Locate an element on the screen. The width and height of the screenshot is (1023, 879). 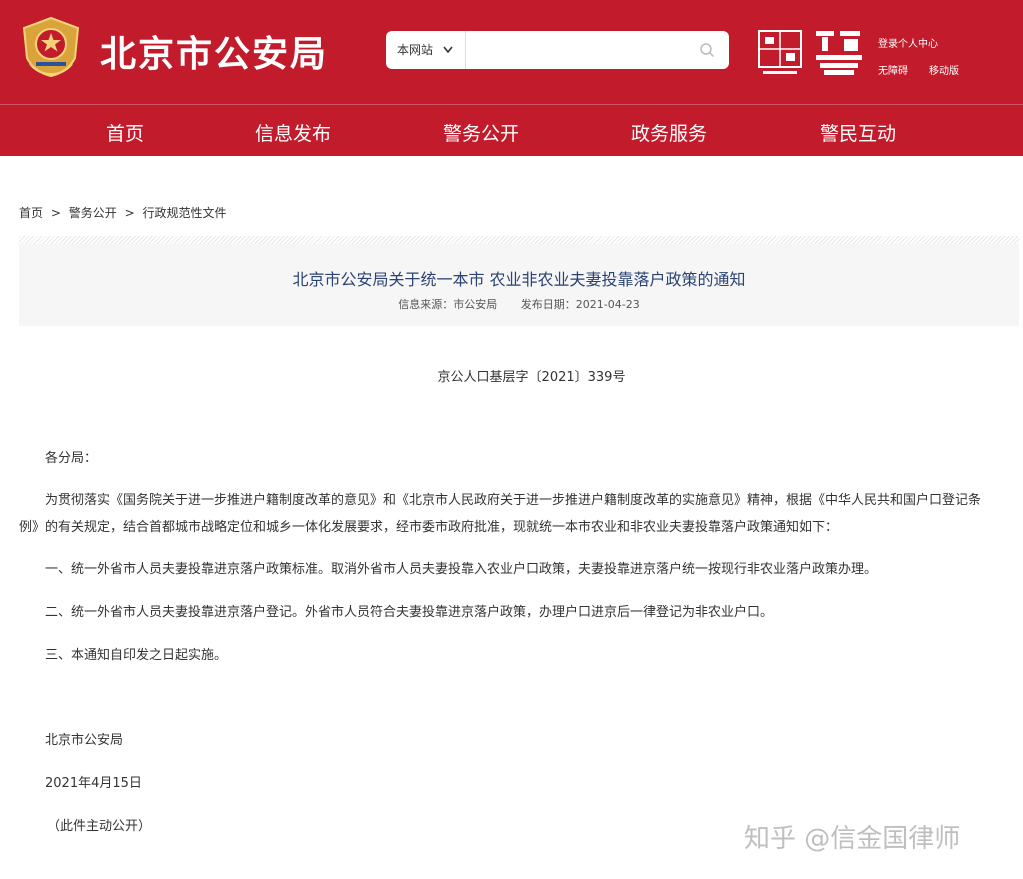
document-number: 京公人口基层字〔2021〕339号 is located at coordinates (531, 377).